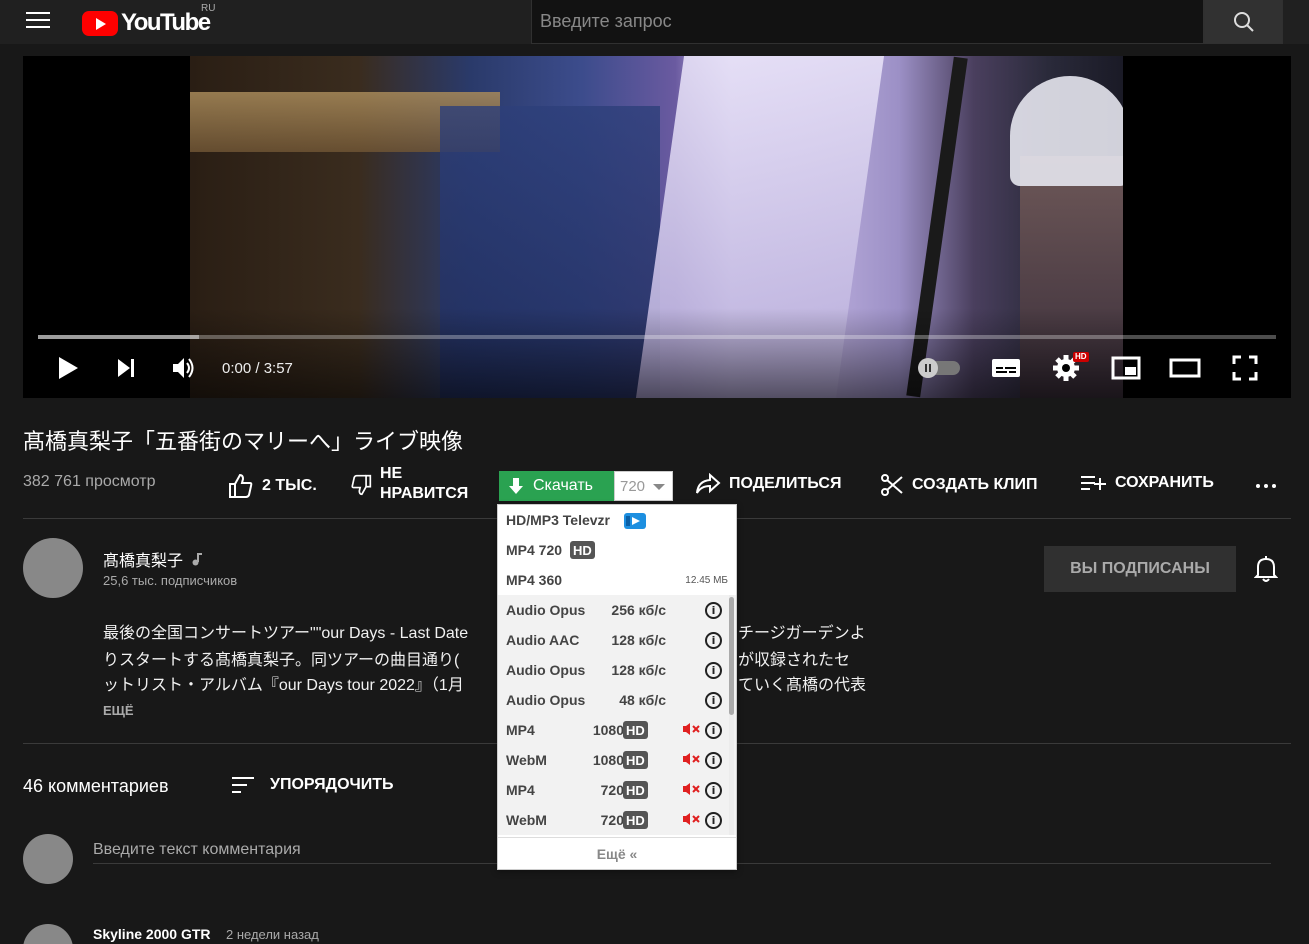 The height and width of the screenshot is (944, 1309). What do you see at coordinates (272, 934) in the screenshot?
I see `comment-timestamp: 2 недели назад` at bounding box center [272, 934].